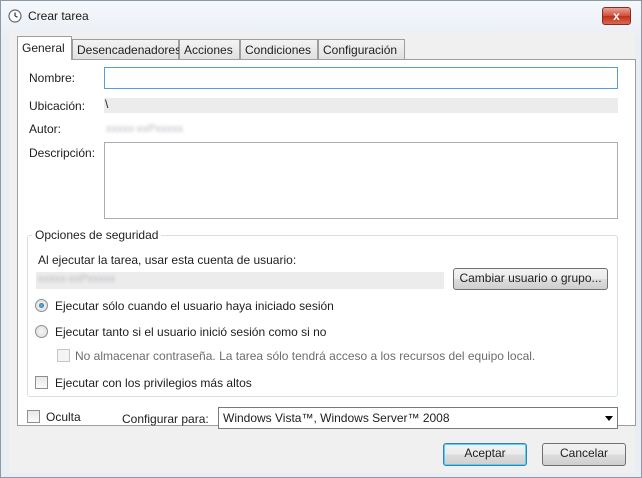  Describe the element at coordinates (336, 418) in the screenshot. I see `configure-for-value: Windows Vista™, Windows Server™ 2008` at that location.